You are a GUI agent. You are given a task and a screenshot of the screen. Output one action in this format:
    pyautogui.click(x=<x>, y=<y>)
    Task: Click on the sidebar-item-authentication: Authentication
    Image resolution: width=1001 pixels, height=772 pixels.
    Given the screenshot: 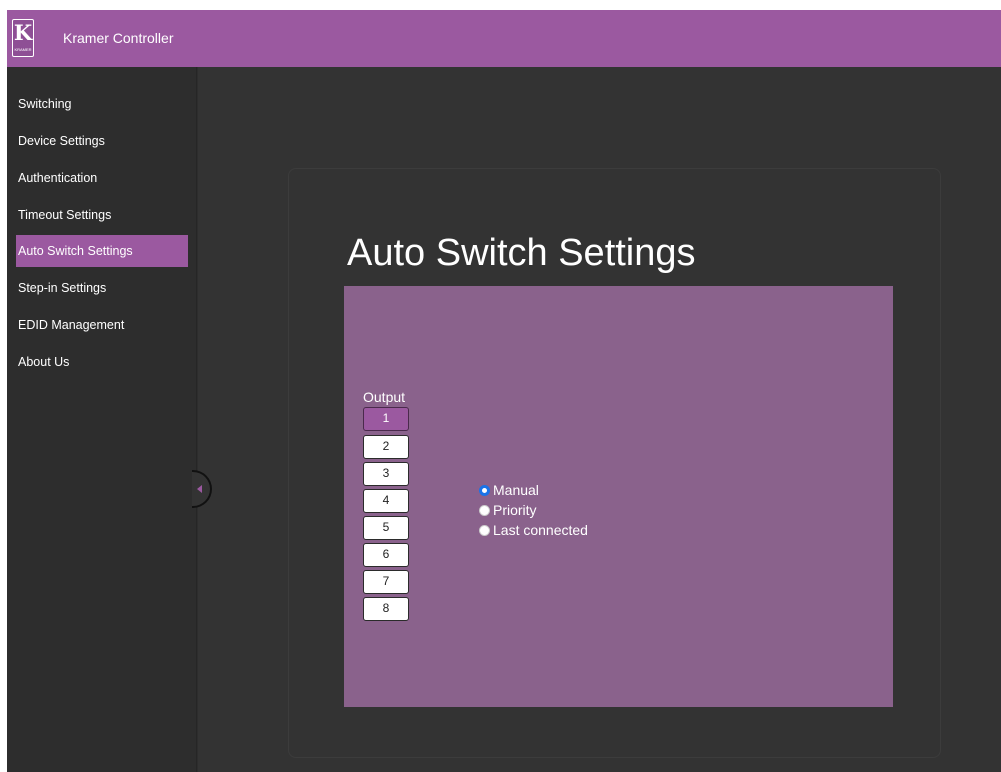 What is the action you would take?
    pyautogui.click(x=102, y=178)
    